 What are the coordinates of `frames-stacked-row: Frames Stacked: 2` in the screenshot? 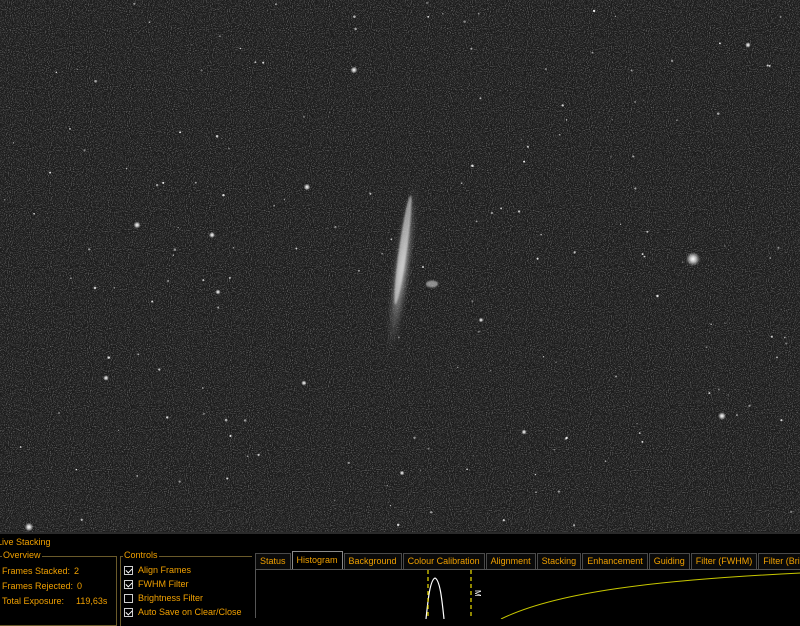 It's located at (40, 571).